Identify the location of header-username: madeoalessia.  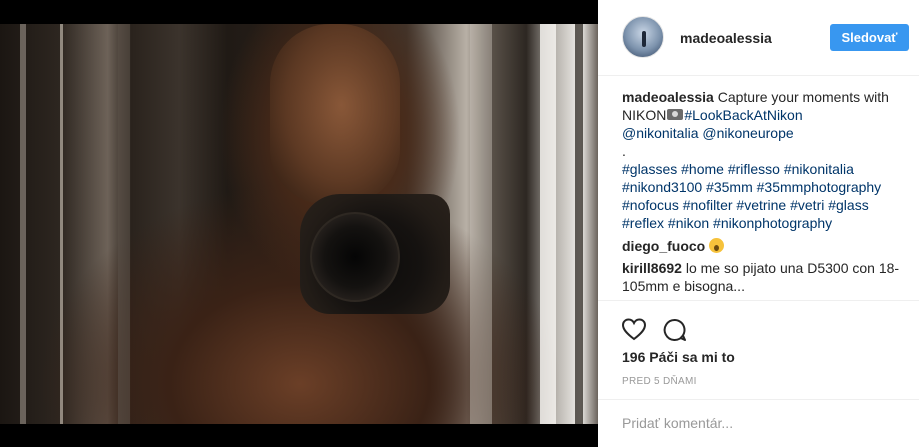
(726, 38).